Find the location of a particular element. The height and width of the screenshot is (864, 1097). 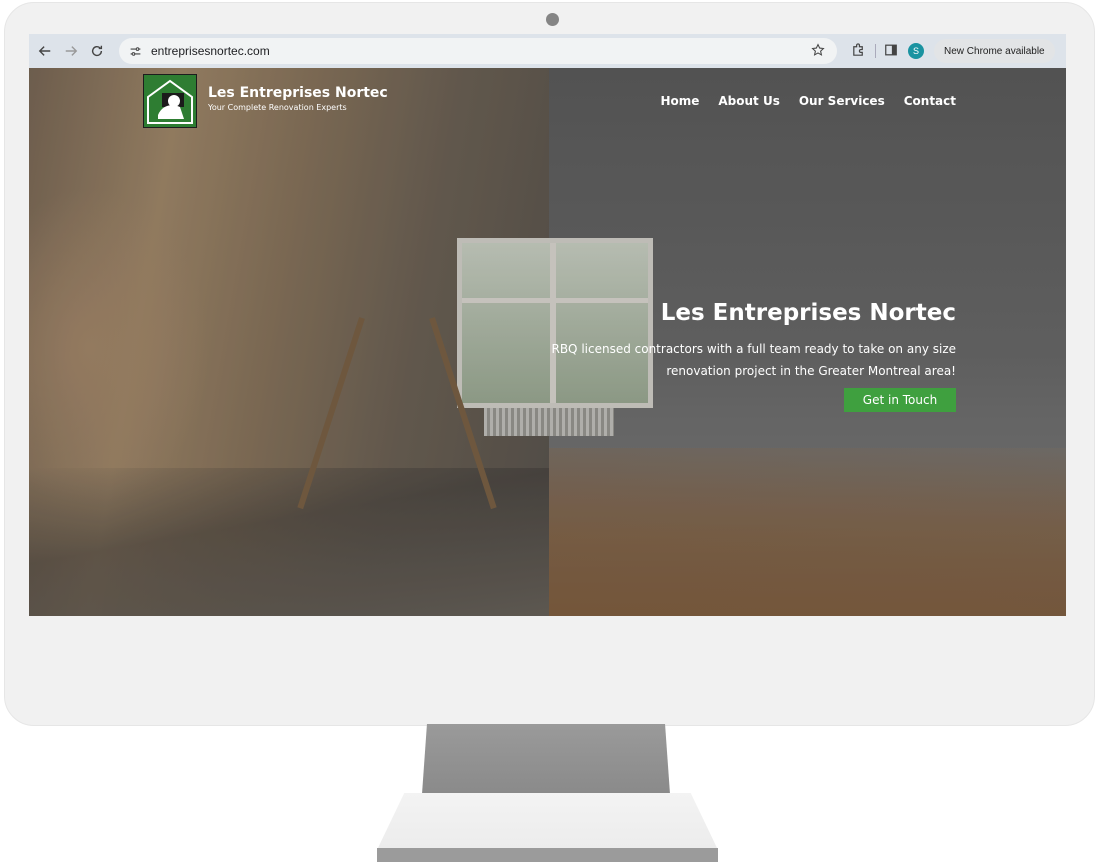

forward-arrow-icon is located at coordinates (71, 51).